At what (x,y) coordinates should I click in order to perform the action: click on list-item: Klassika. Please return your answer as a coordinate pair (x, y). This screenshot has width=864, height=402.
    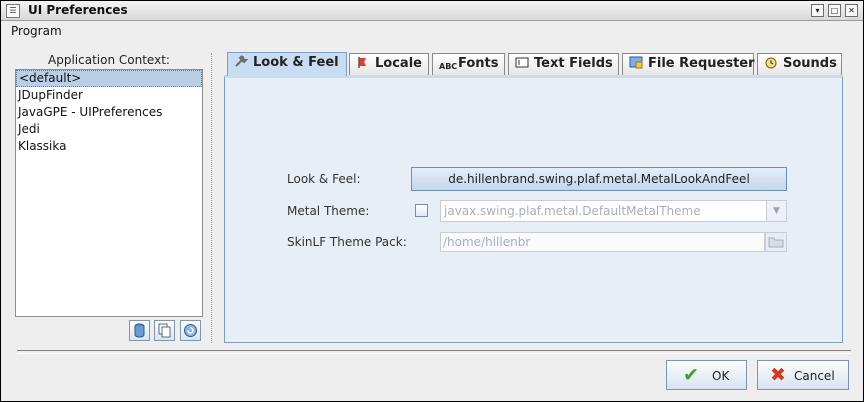
    Looking at the image, I should click on (109, 146).